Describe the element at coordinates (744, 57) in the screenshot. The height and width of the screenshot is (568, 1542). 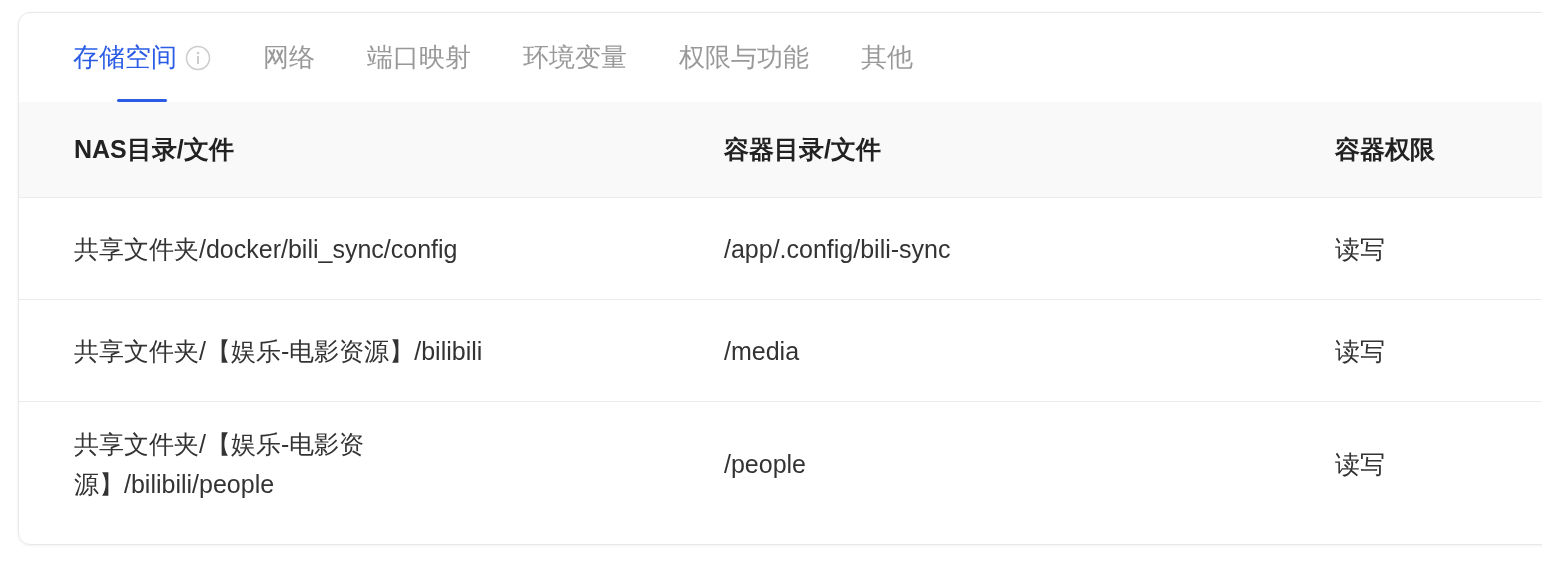
I see `tab: 权限与功能` at that location.